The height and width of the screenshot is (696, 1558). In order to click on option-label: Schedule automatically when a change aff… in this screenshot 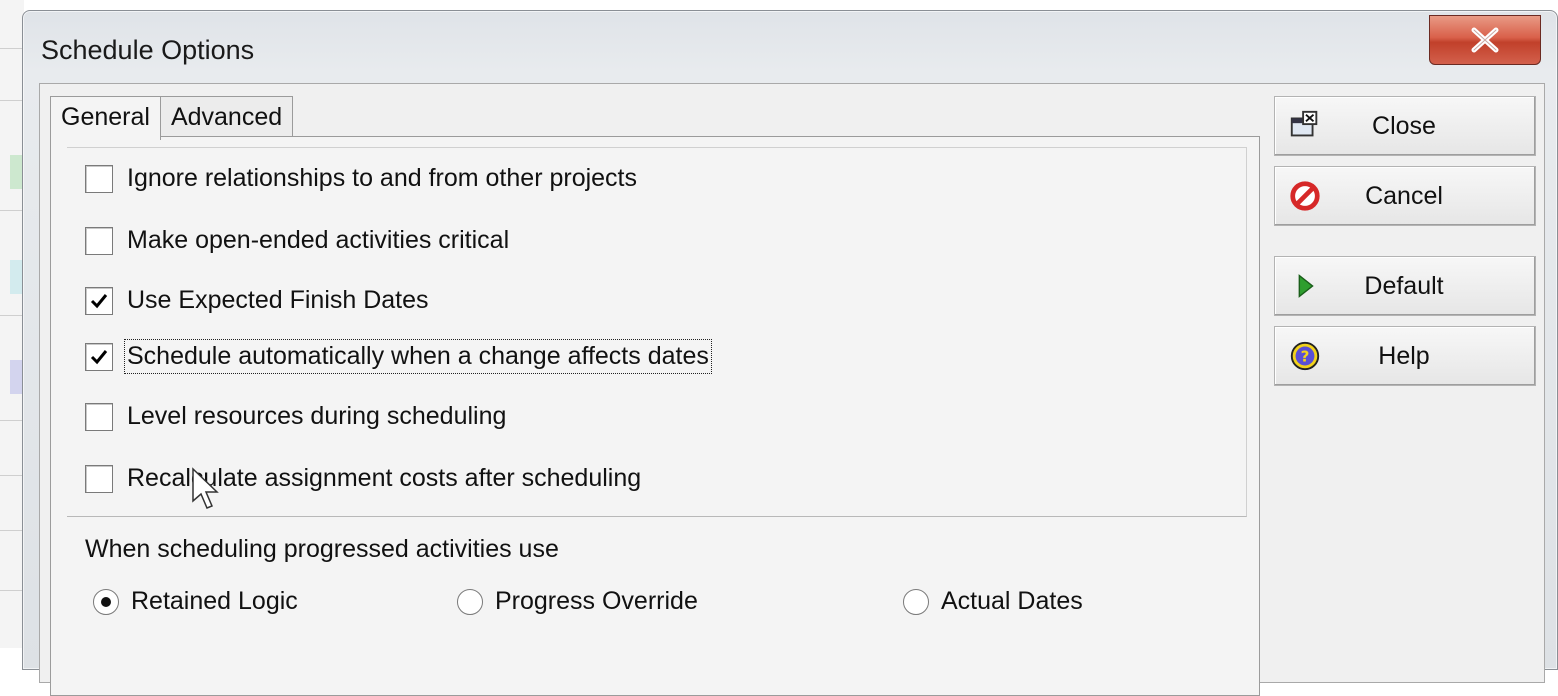, I will do `click(418, 356)`.